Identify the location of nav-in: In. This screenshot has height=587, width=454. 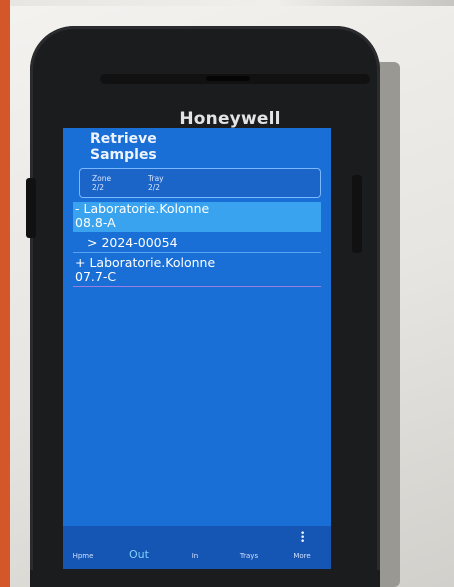
(195, 556).